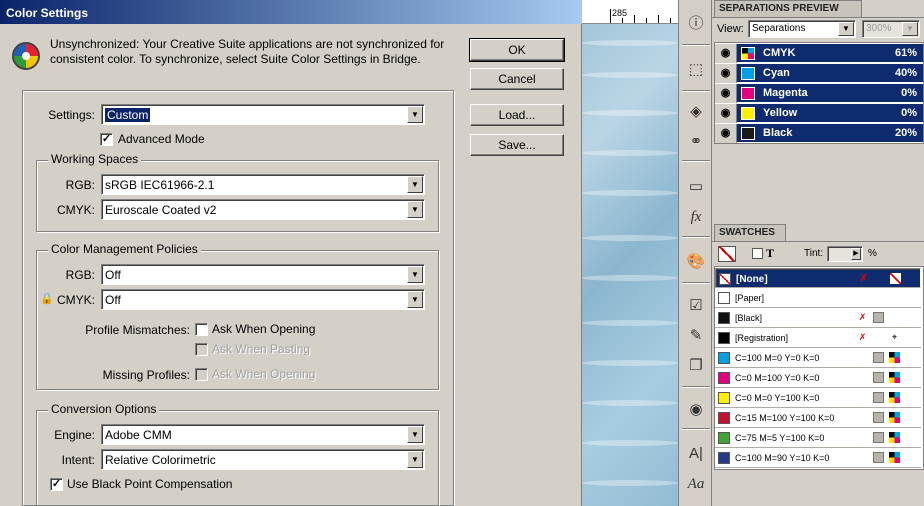 The width and height of the screenshot is (924, 506). Describe the element at coordinates (696, 484) in the screenshot. I see `glyphs-icon: Aa` at that location.